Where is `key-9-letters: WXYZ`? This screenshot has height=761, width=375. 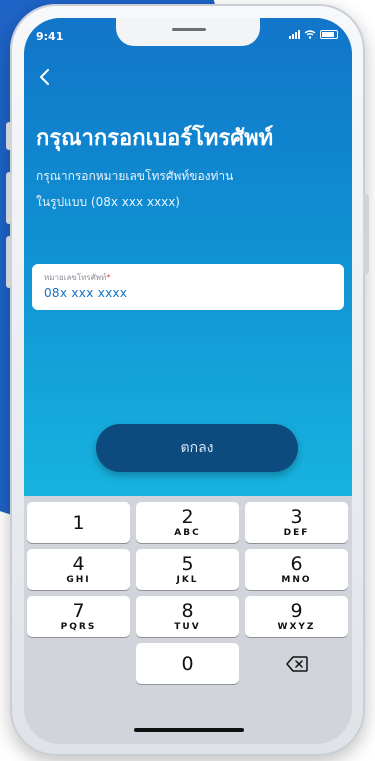 key-9-letters: WXYZ is located at coordinates (296, 627).